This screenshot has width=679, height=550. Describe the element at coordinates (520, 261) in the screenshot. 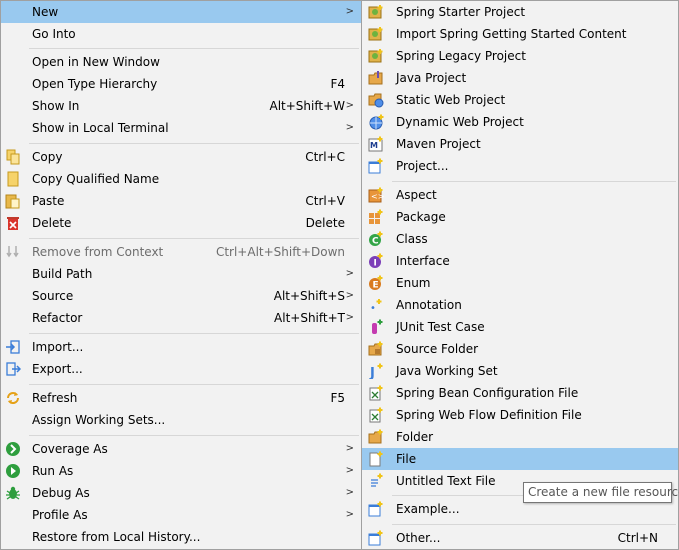

I see `submenu-item-interface: I Interface` at that location.